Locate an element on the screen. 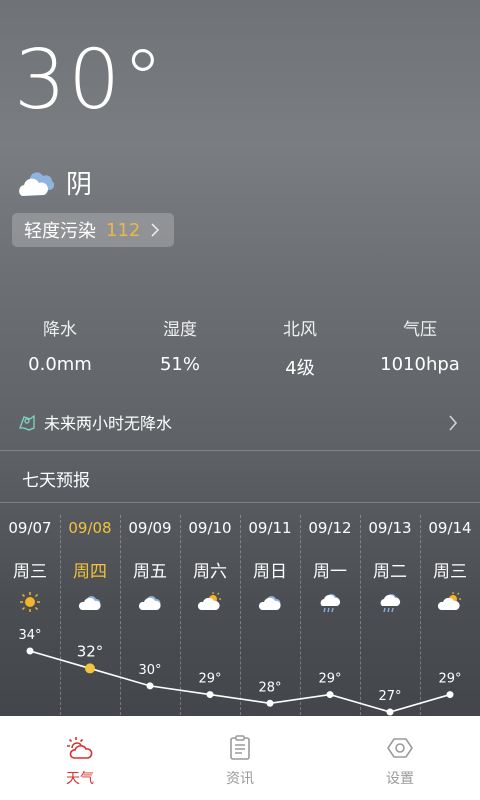 The image size is (480, 800). tab-label: 设置 is located at coordinates (400, 779).